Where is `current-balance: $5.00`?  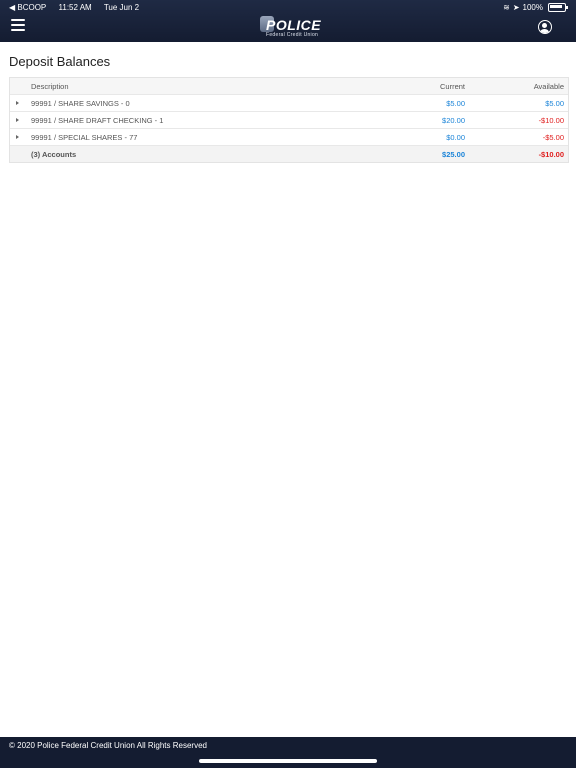 current-balance: $5.00 is located at coordinates (455, 103).